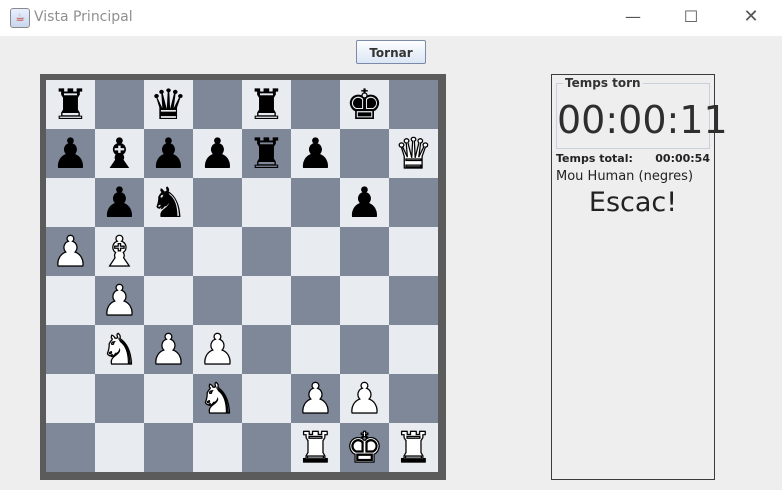 Image resolution: width=782 pixels, height=490 pixels. Describe the element at coordinates (391, 52) in the screenshot. I see `tornar-button: Tornar` at that location.